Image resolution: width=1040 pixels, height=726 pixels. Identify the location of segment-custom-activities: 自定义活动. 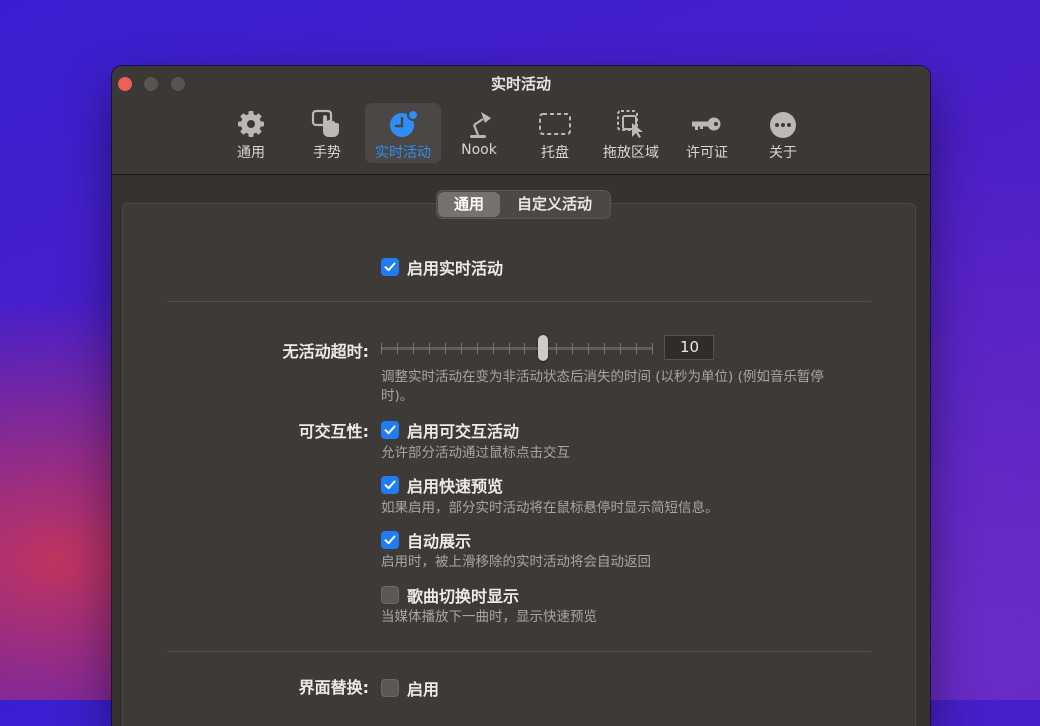
(554, 204).